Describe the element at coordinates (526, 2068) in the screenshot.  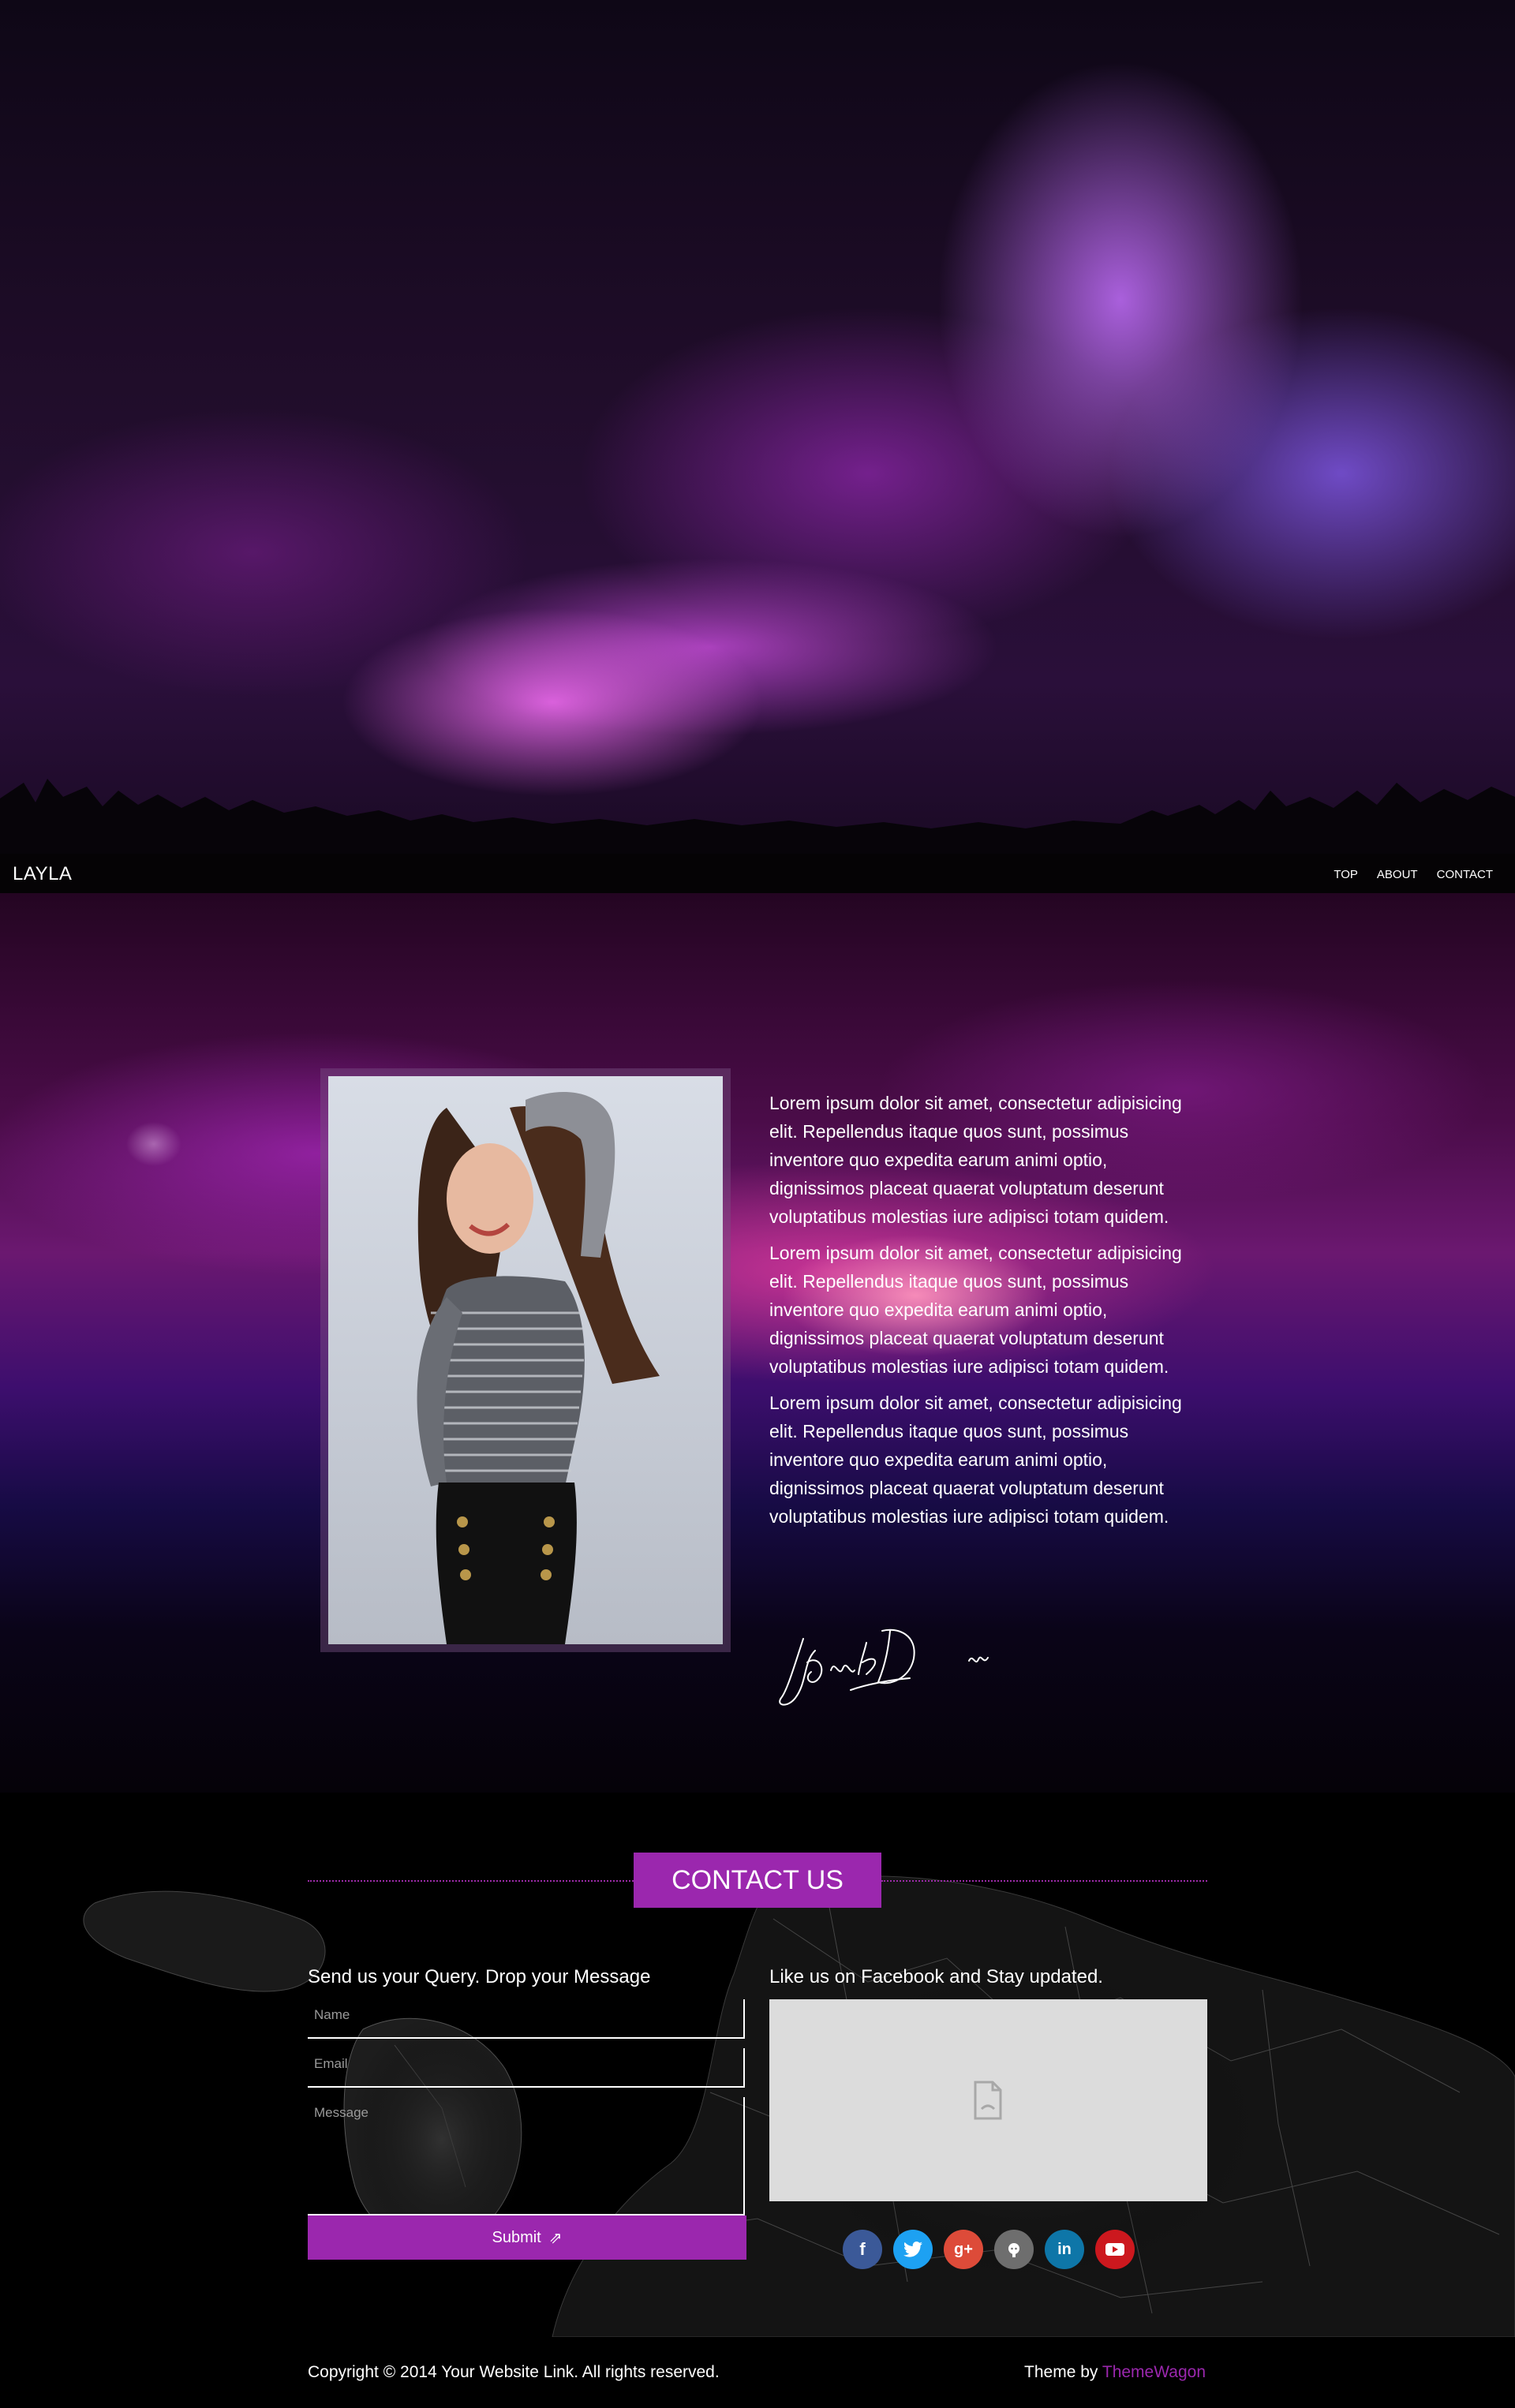
I see `email-field: Email` at that location.